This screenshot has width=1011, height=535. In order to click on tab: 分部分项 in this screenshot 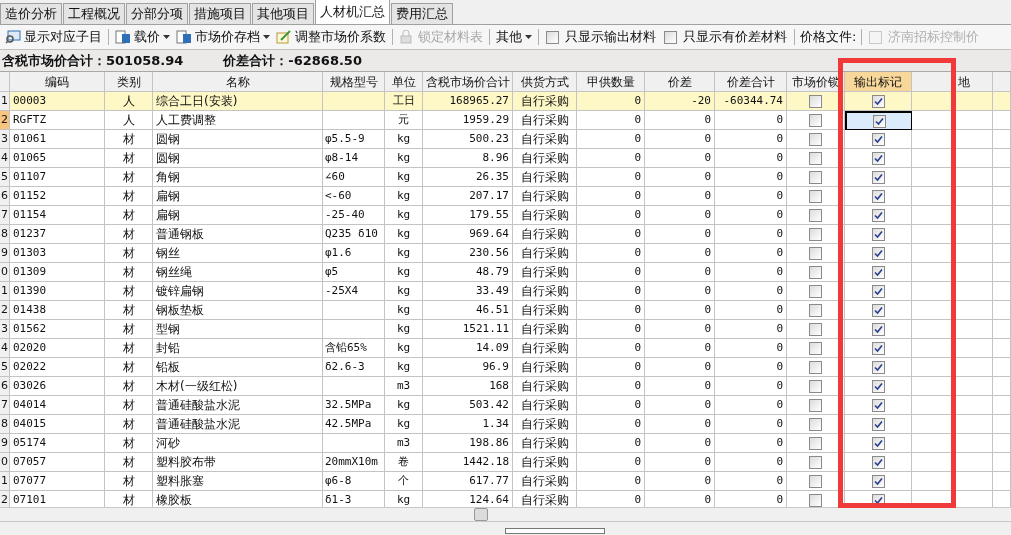, I will do `click(157, 13)`.